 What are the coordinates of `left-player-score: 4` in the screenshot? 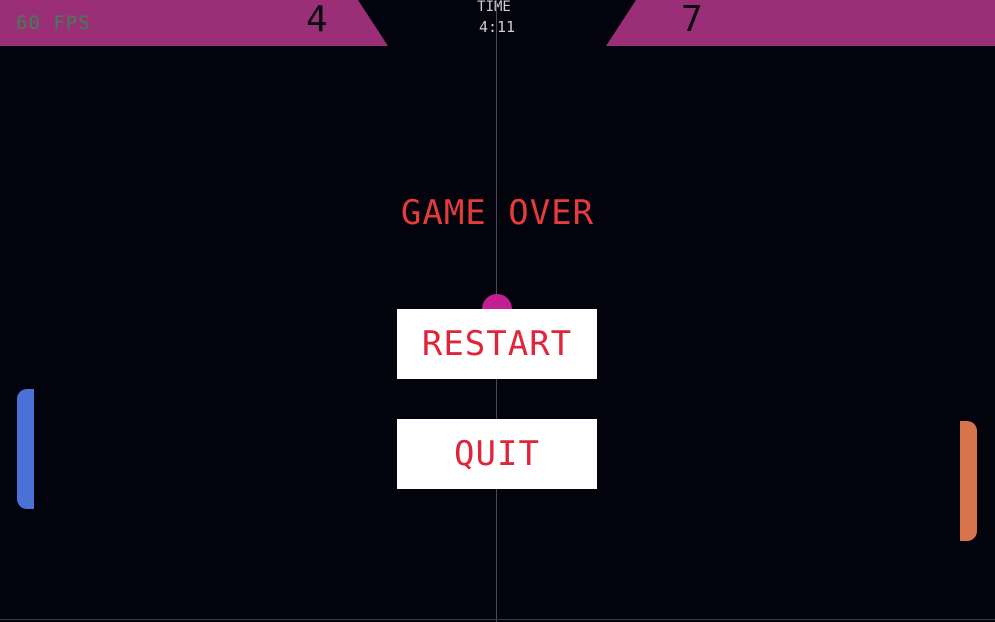 It's located at (317, 20).